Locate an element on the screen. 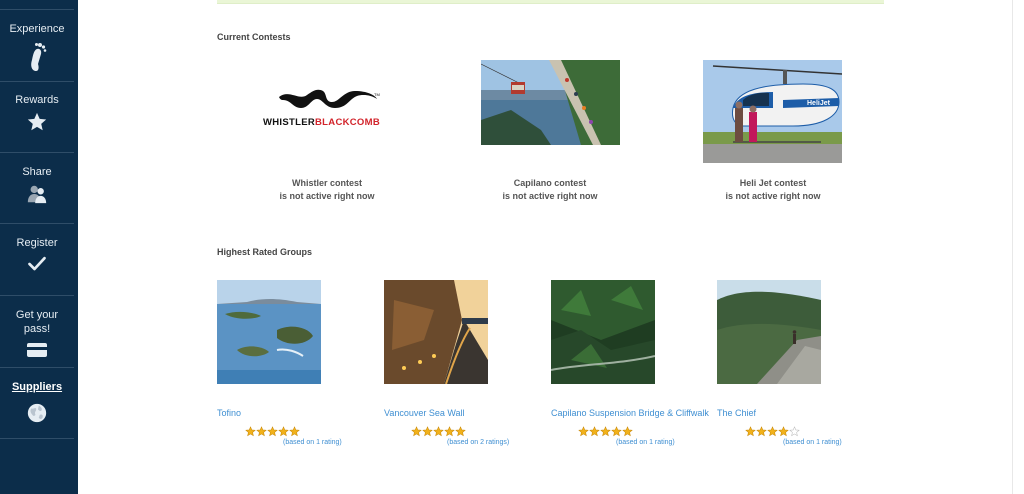 The width and height of the screenshot is (1024, 494). globe-icon is located at coordinates (37, 413).